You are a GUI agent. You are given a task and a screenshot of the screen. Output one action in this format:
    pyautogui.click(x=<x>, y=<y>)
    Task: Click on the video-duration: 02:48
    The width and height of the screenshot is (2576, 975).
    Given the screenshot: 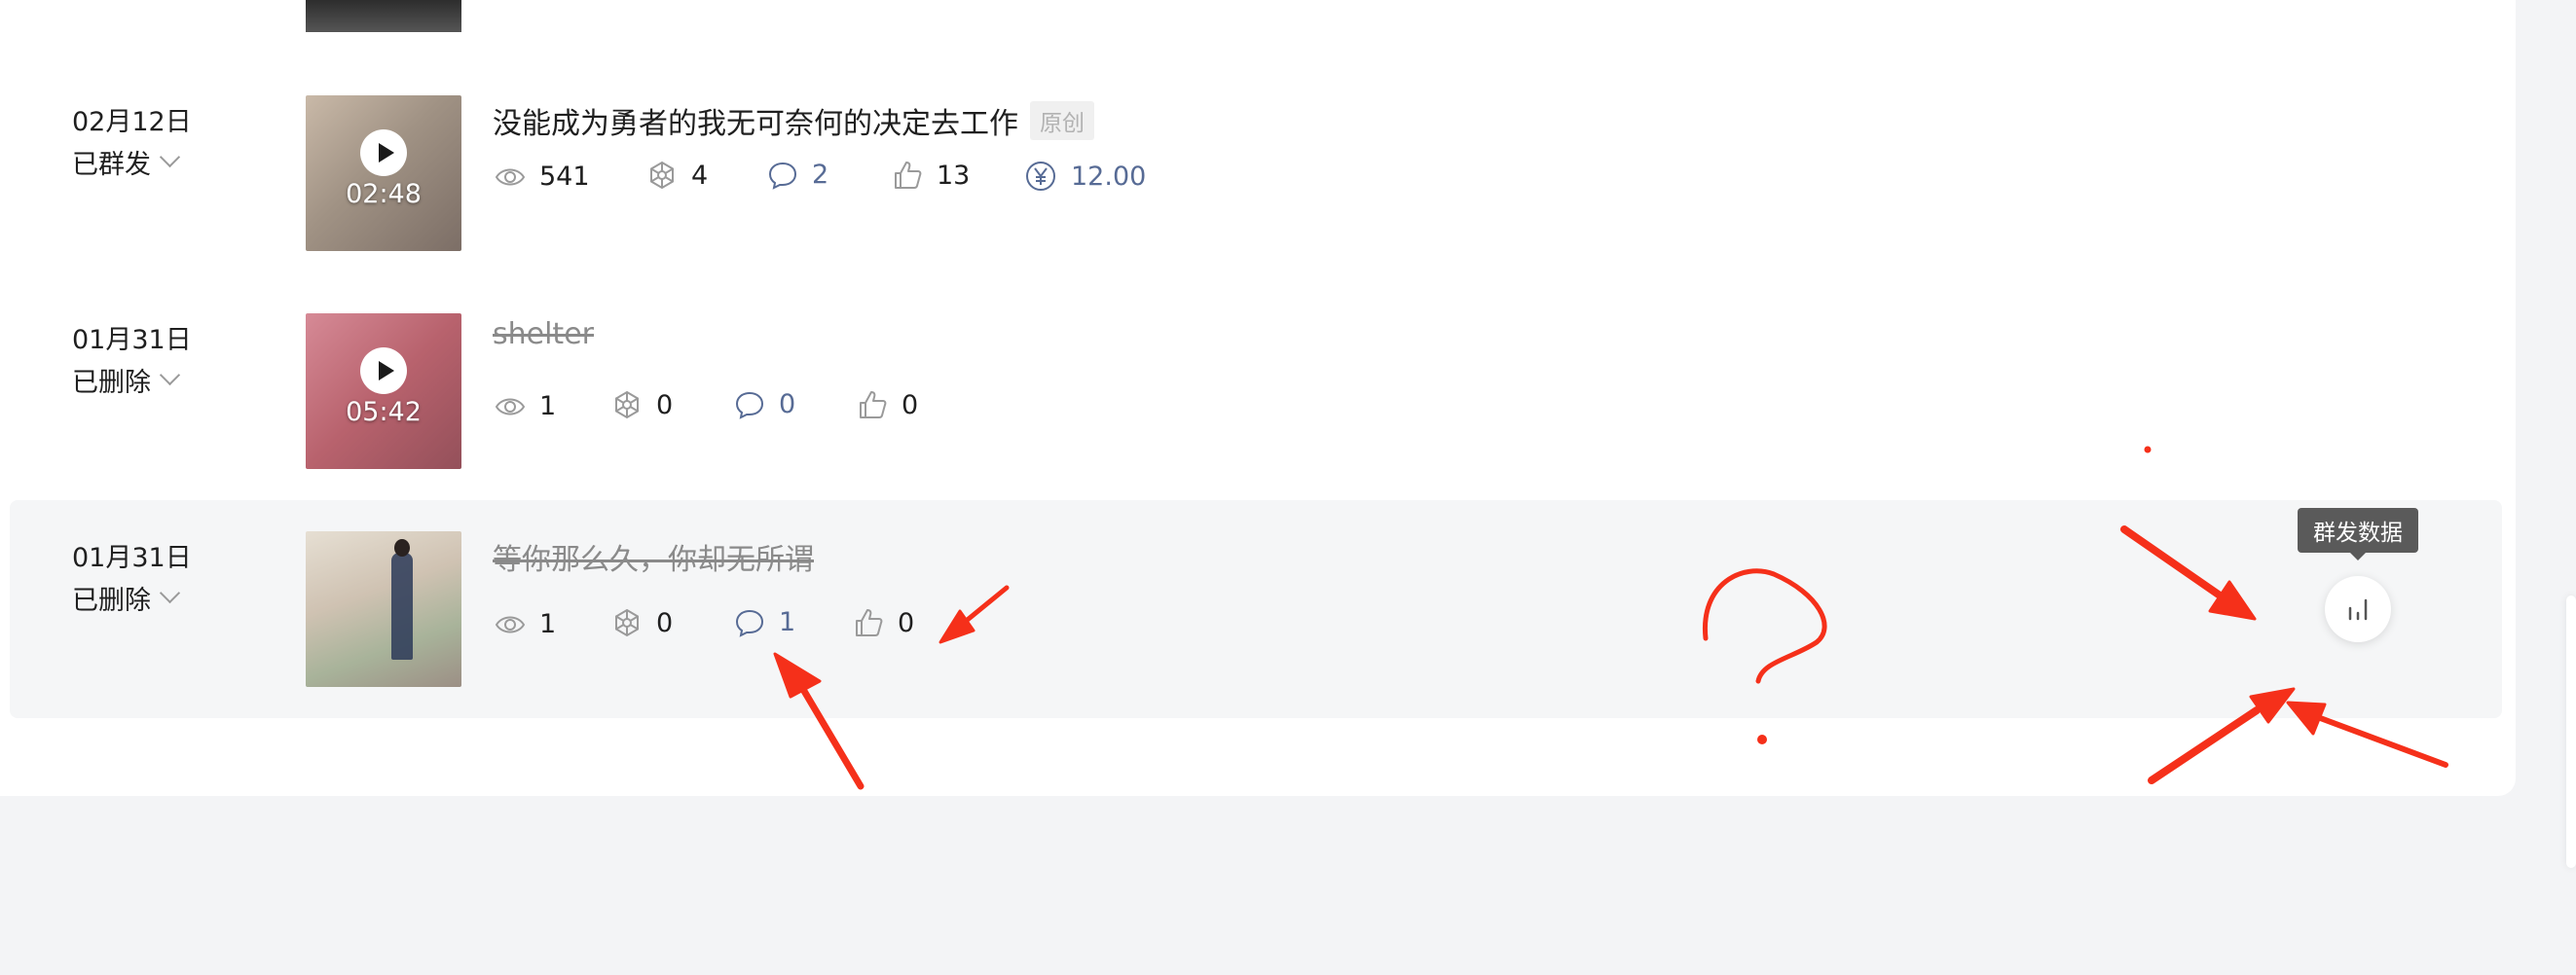 What is the action you would take?
    pyautogui.click(x=384, y=194)
    